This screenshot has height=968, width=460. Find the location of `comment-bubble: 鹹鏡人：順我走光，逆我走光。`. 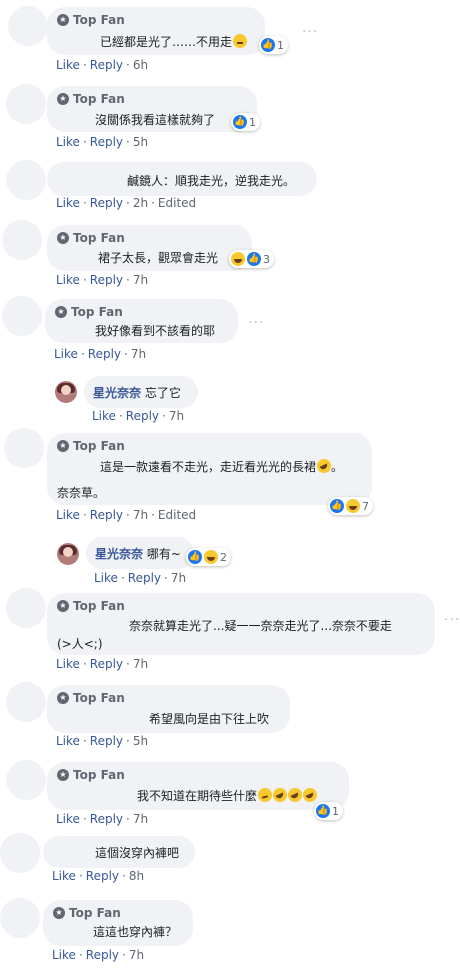

comment-bubble: 鹹鏡人：順我走光，逆我走光。 is located at coordinates (182, 179).